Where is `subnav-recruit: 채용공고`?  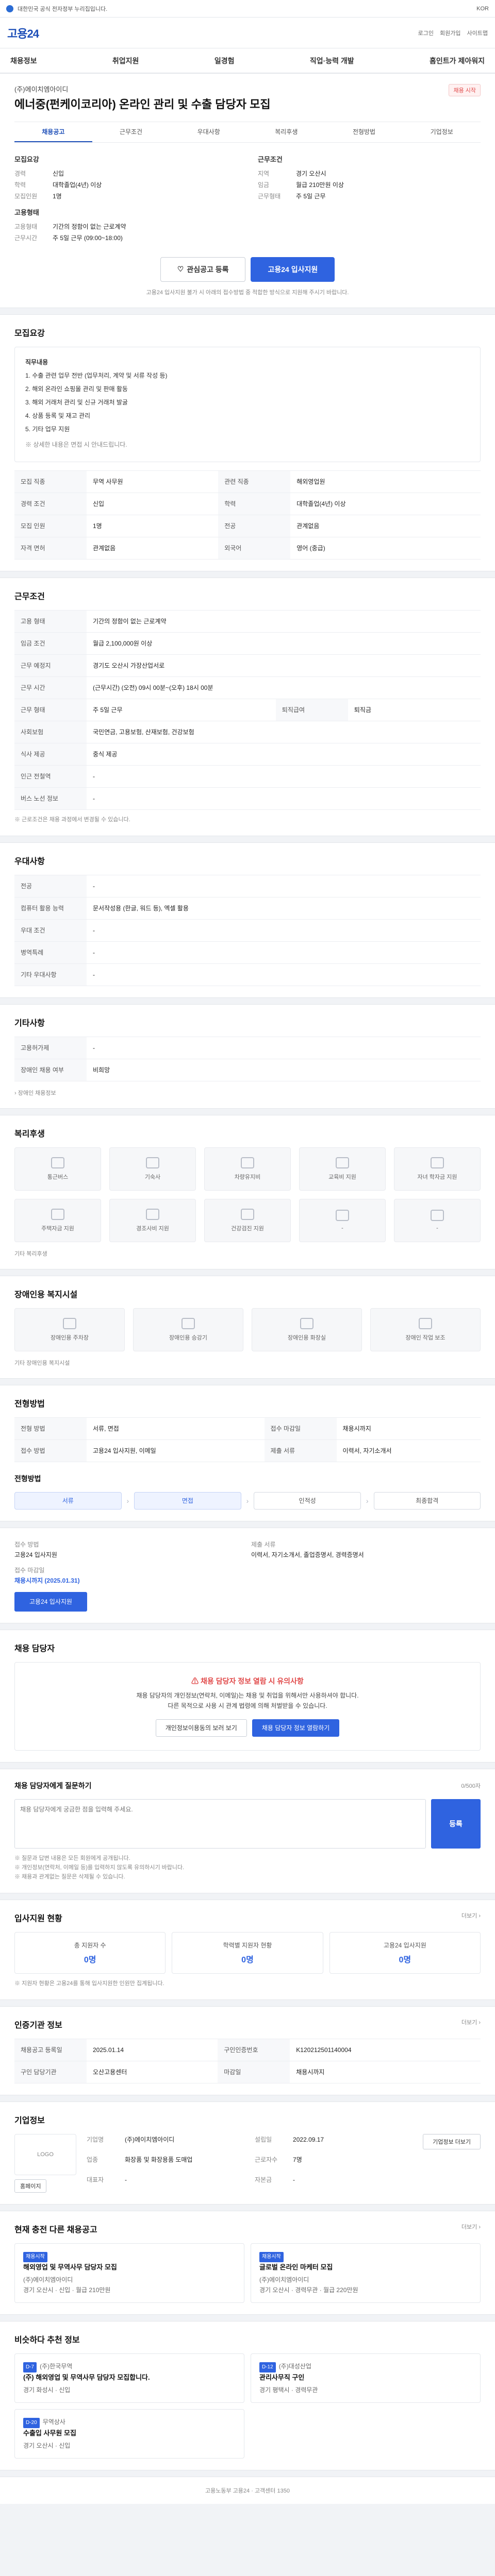
subnav-recruit: 채용공고 is located at coordinates (53, 132).